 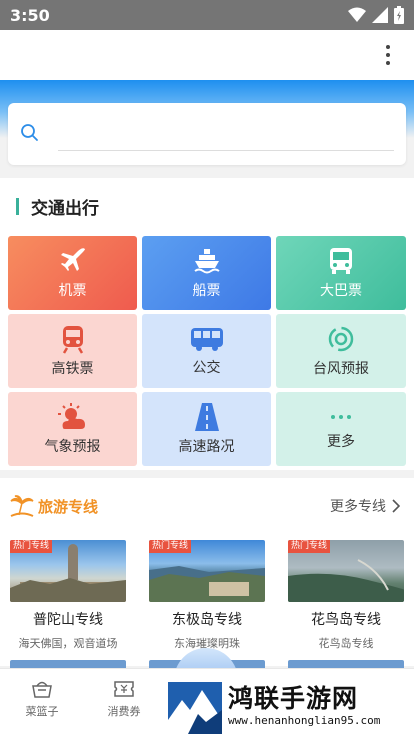 I want to click on search-bar, so click(x=207, y=134).